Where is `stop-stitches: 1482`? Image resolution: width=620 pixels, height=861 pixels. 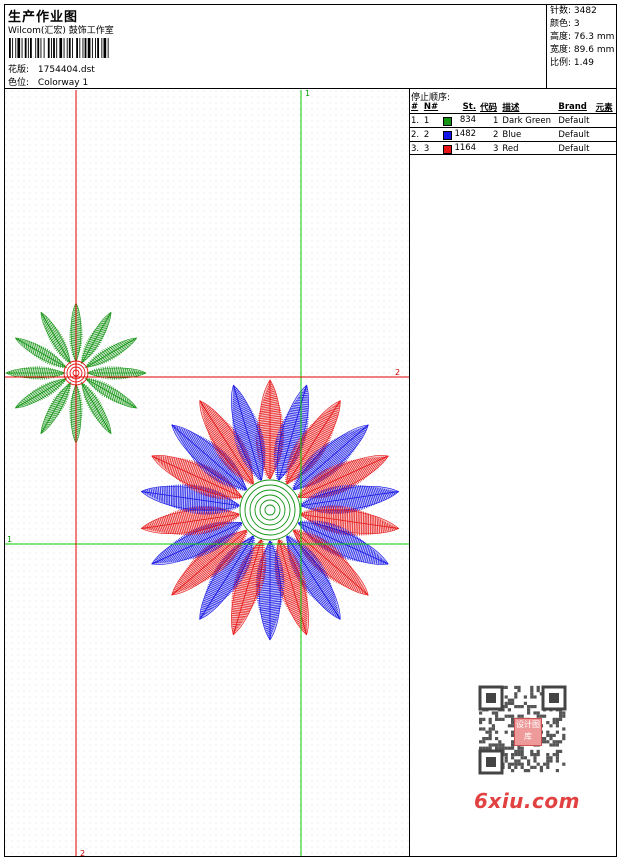 stop-stitches: 1482 is located at coordinates (460, 134).